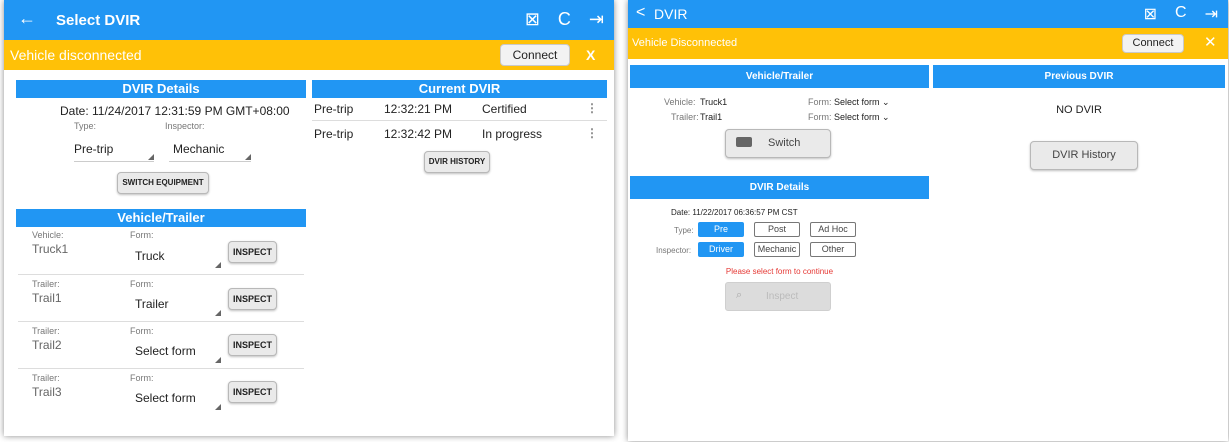 The image size is (1229, 442). Describe the element at coordinates (833, 249) in the screenshot. I see `inspector-other-option: Other` at that location.